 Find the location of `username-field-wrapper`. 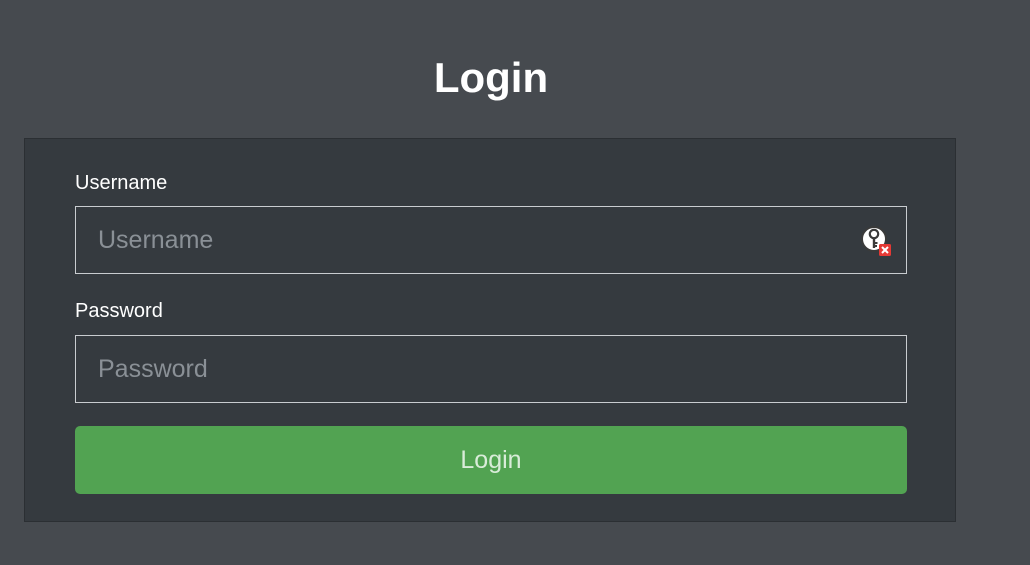

username-field-wrapper is located at coordinates (491, 240).